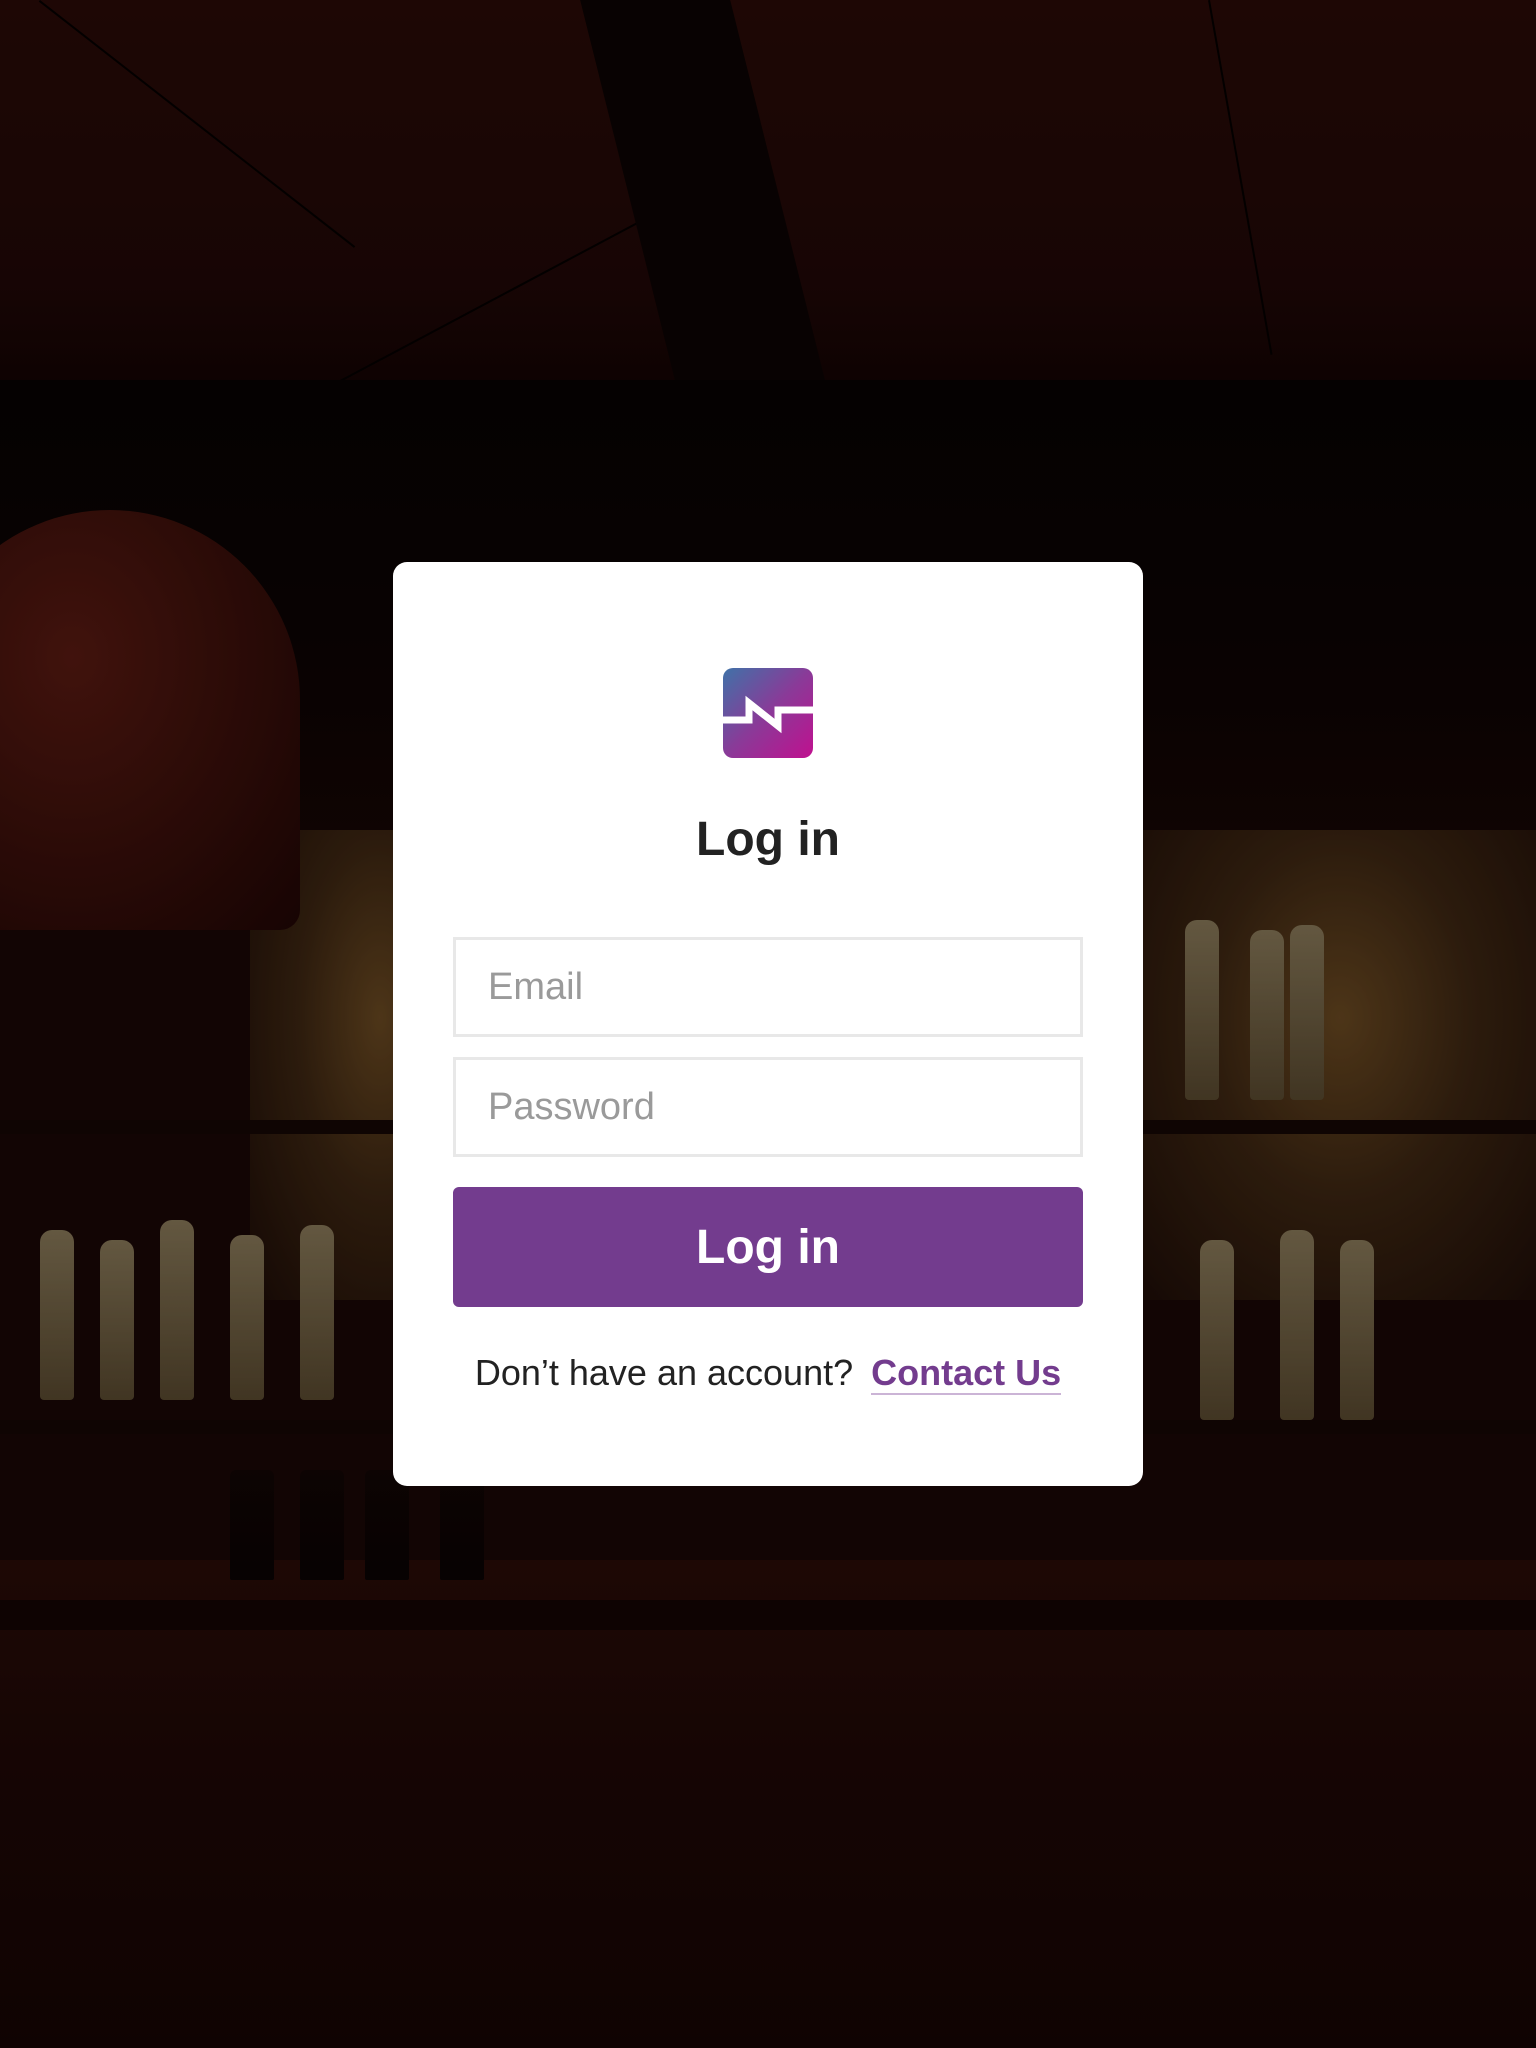 The height and width of the screenshot is (2048, 1536). I want to click on page-title: Log in, so click(768, 839).